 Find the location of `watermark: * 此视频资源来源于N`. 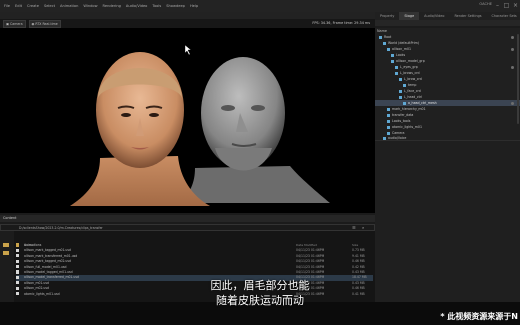

watermark: * 此视频资源来源于N is located at coordinates (479, 316).